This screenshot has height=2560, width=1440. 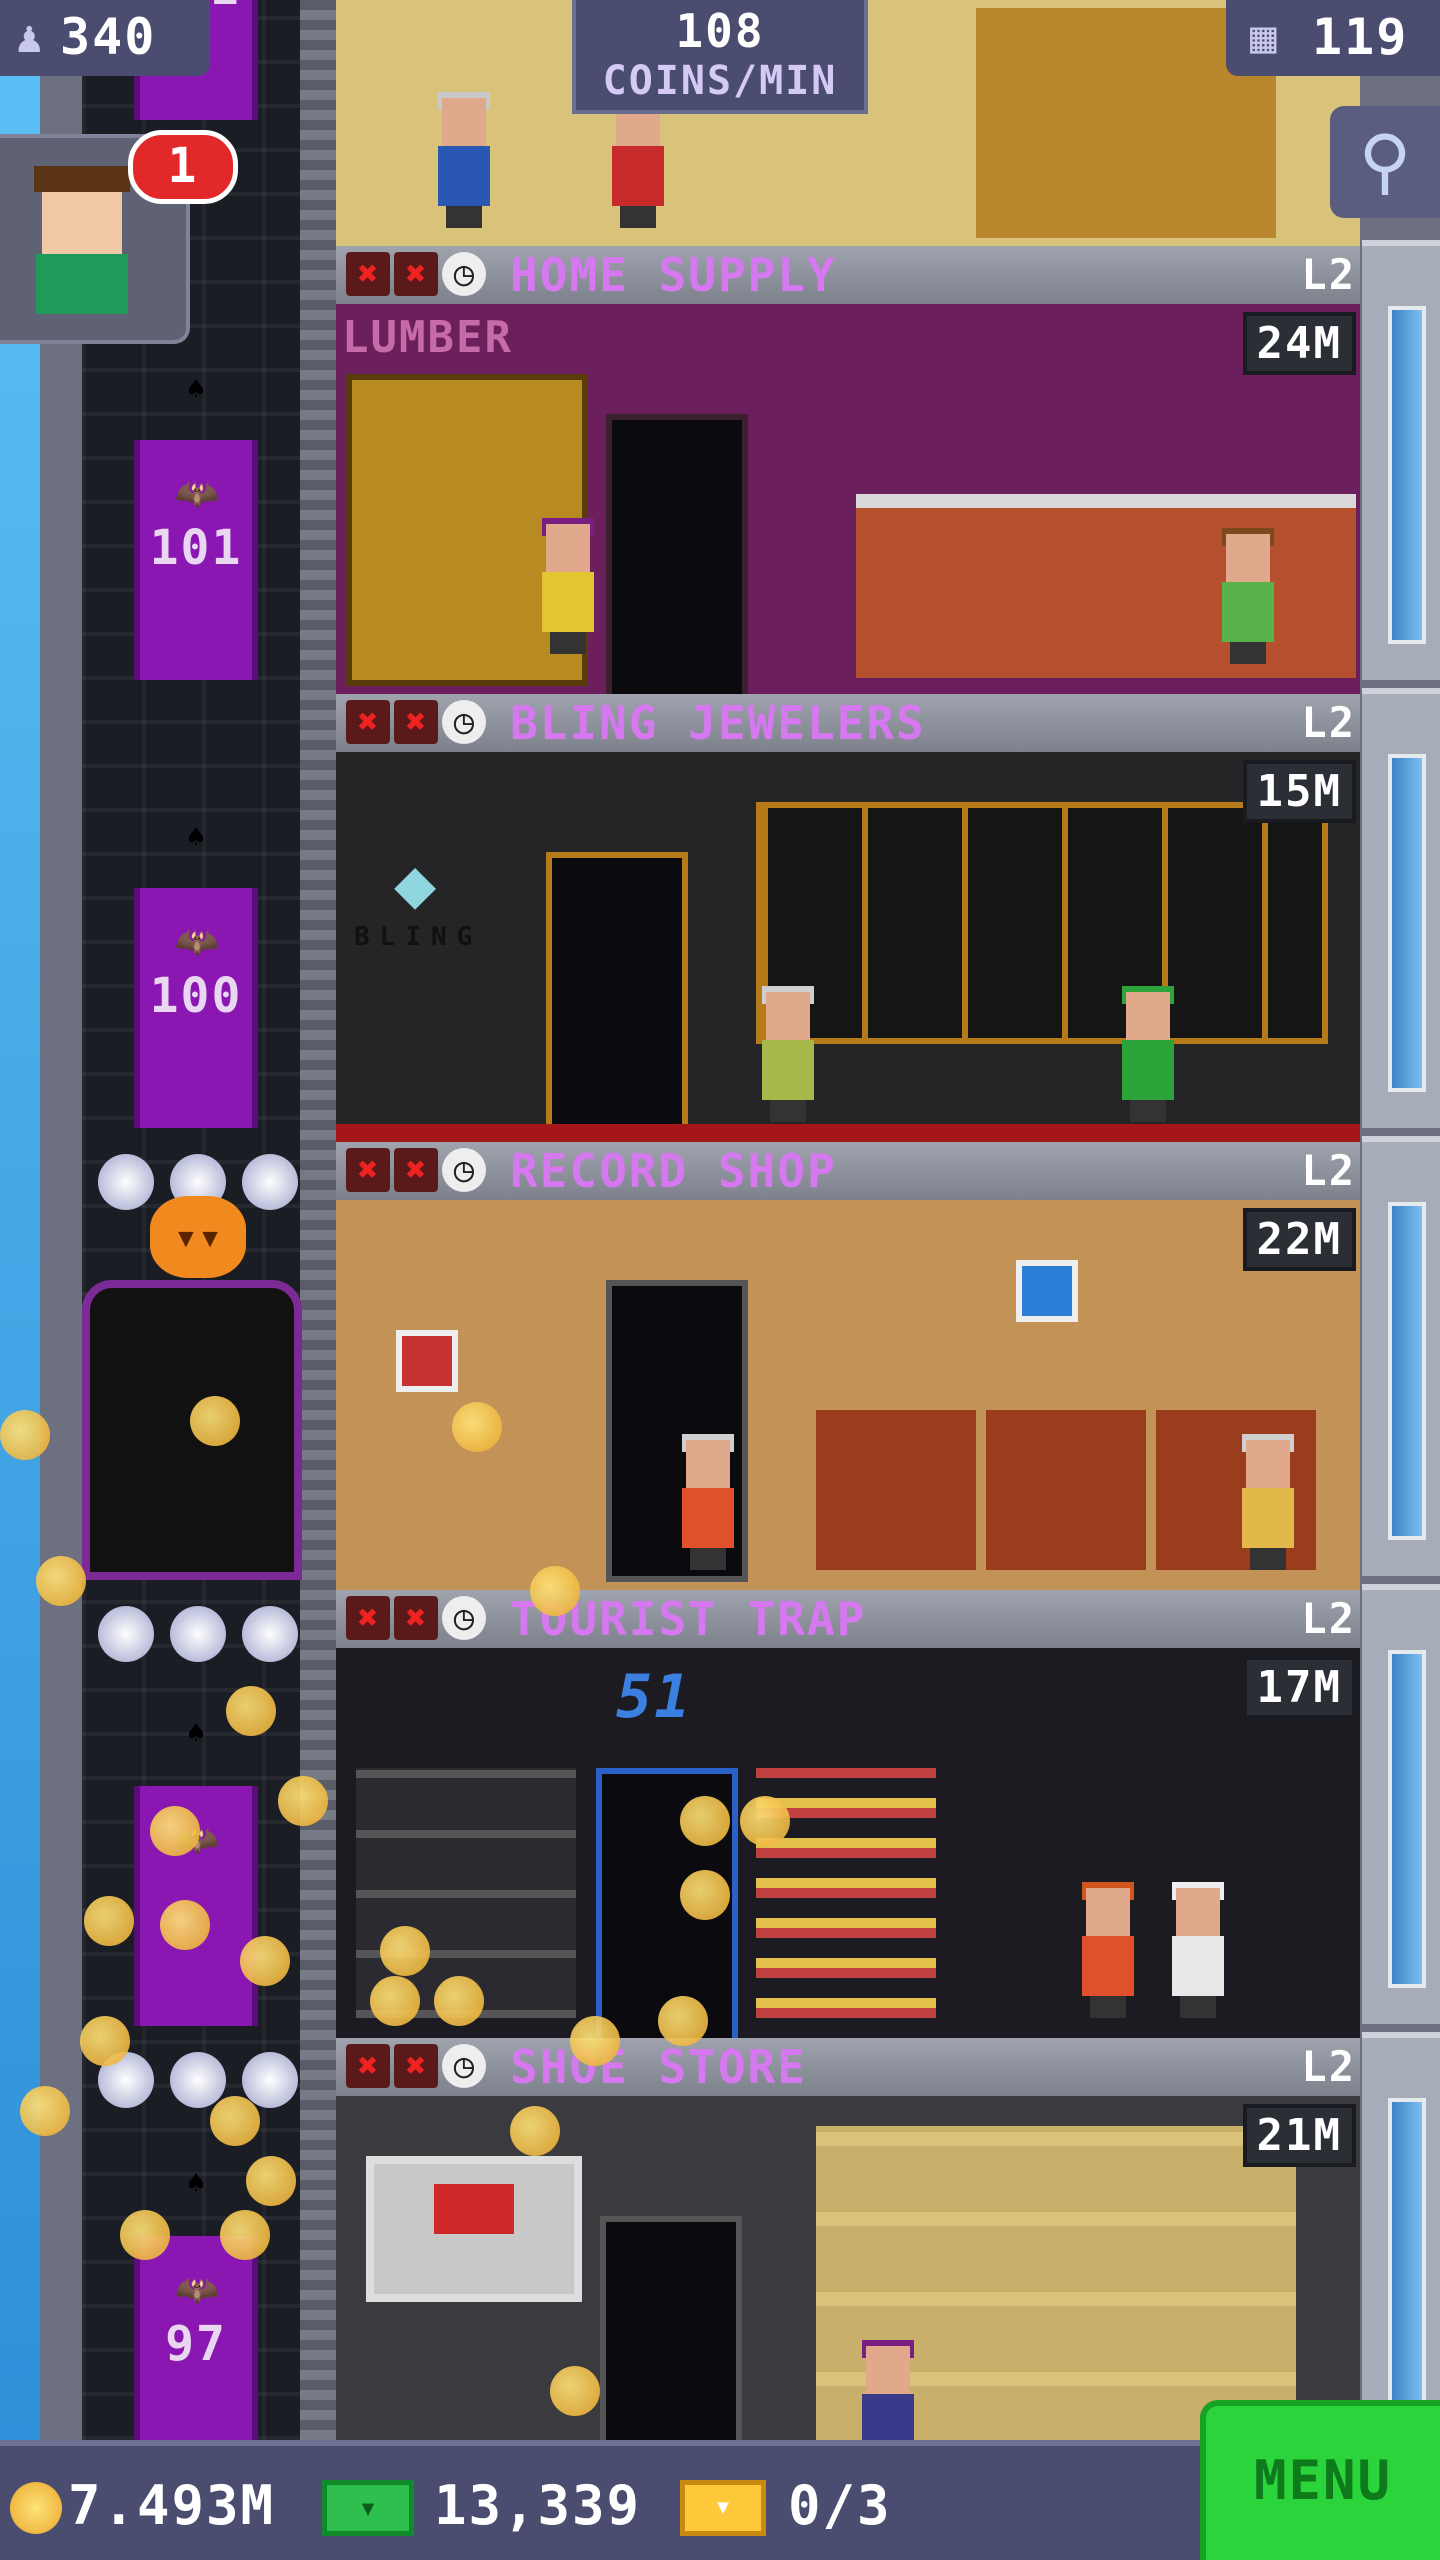 I want to click on shaft-floor-label: 100, so click(x=196, y=996).